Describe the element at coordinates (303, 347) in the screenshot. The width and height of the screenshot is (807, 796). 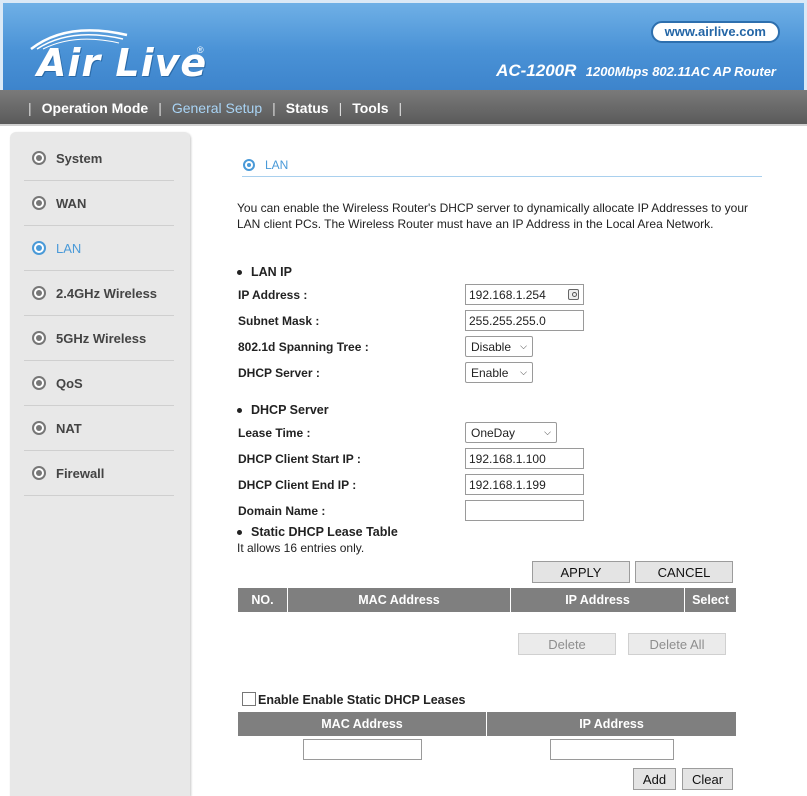
I see `spanning-tree-label: 802.1d Spanning Tree :` at that location.